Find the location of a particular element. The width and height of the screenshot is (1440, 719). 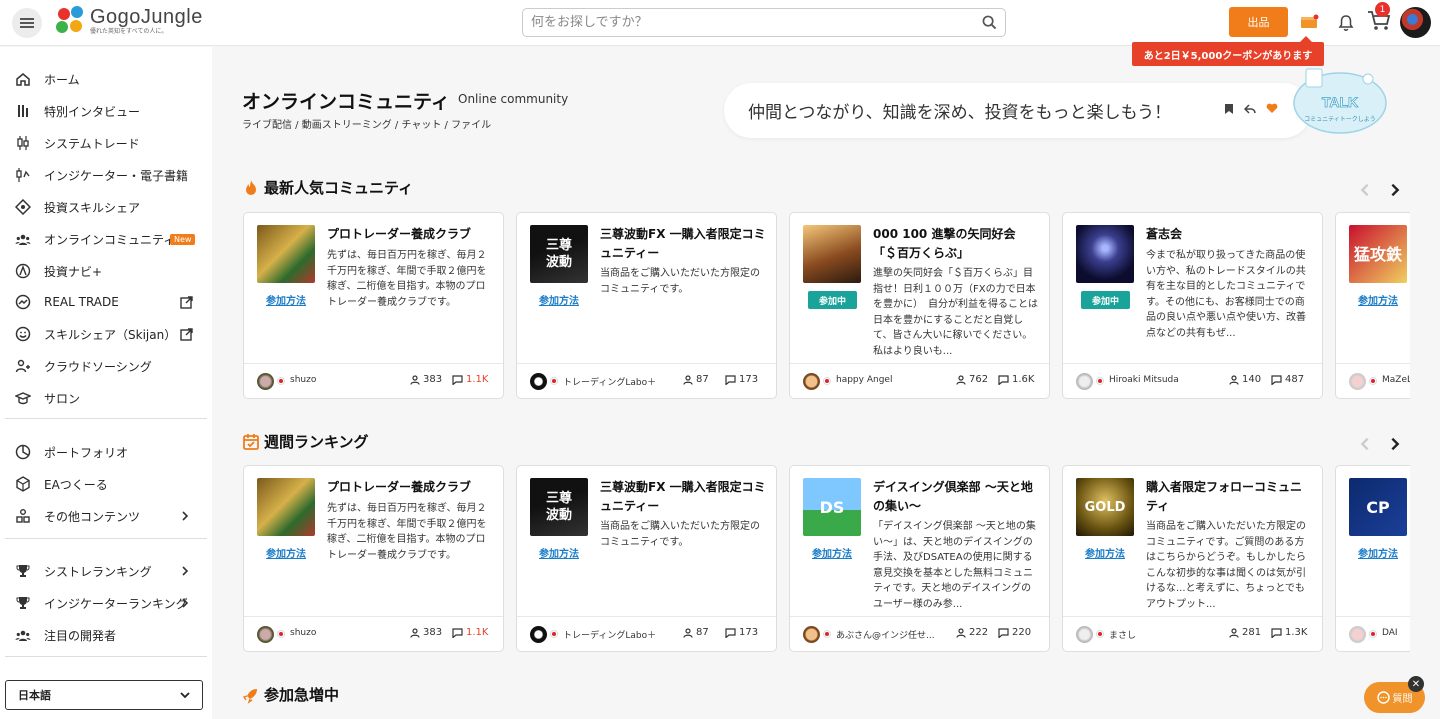

sidebar-item-12: EAつくーる is located at coordinates (106, 484).